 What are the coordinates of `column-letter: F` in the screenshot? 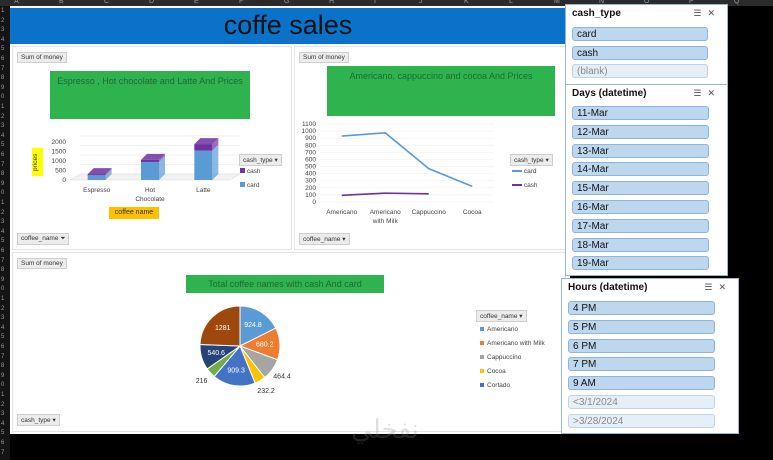 It's located at (241, 2).